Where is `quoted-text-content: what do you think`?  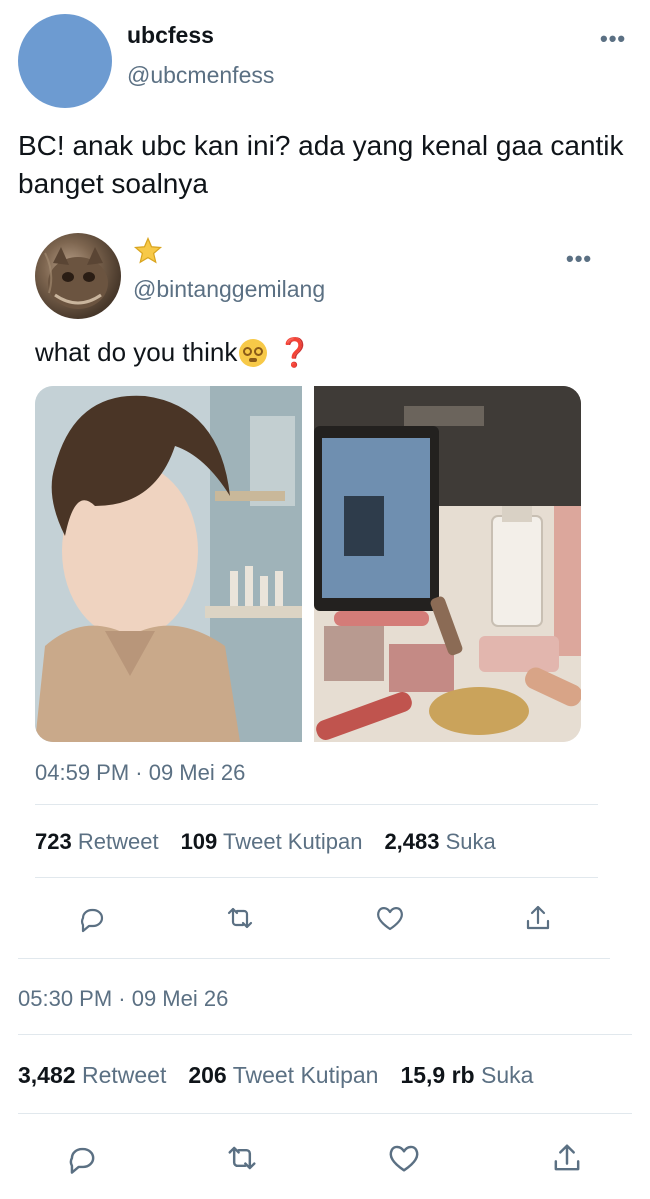 quoted-text-content: what do you think is located at coordinates (136, 352).